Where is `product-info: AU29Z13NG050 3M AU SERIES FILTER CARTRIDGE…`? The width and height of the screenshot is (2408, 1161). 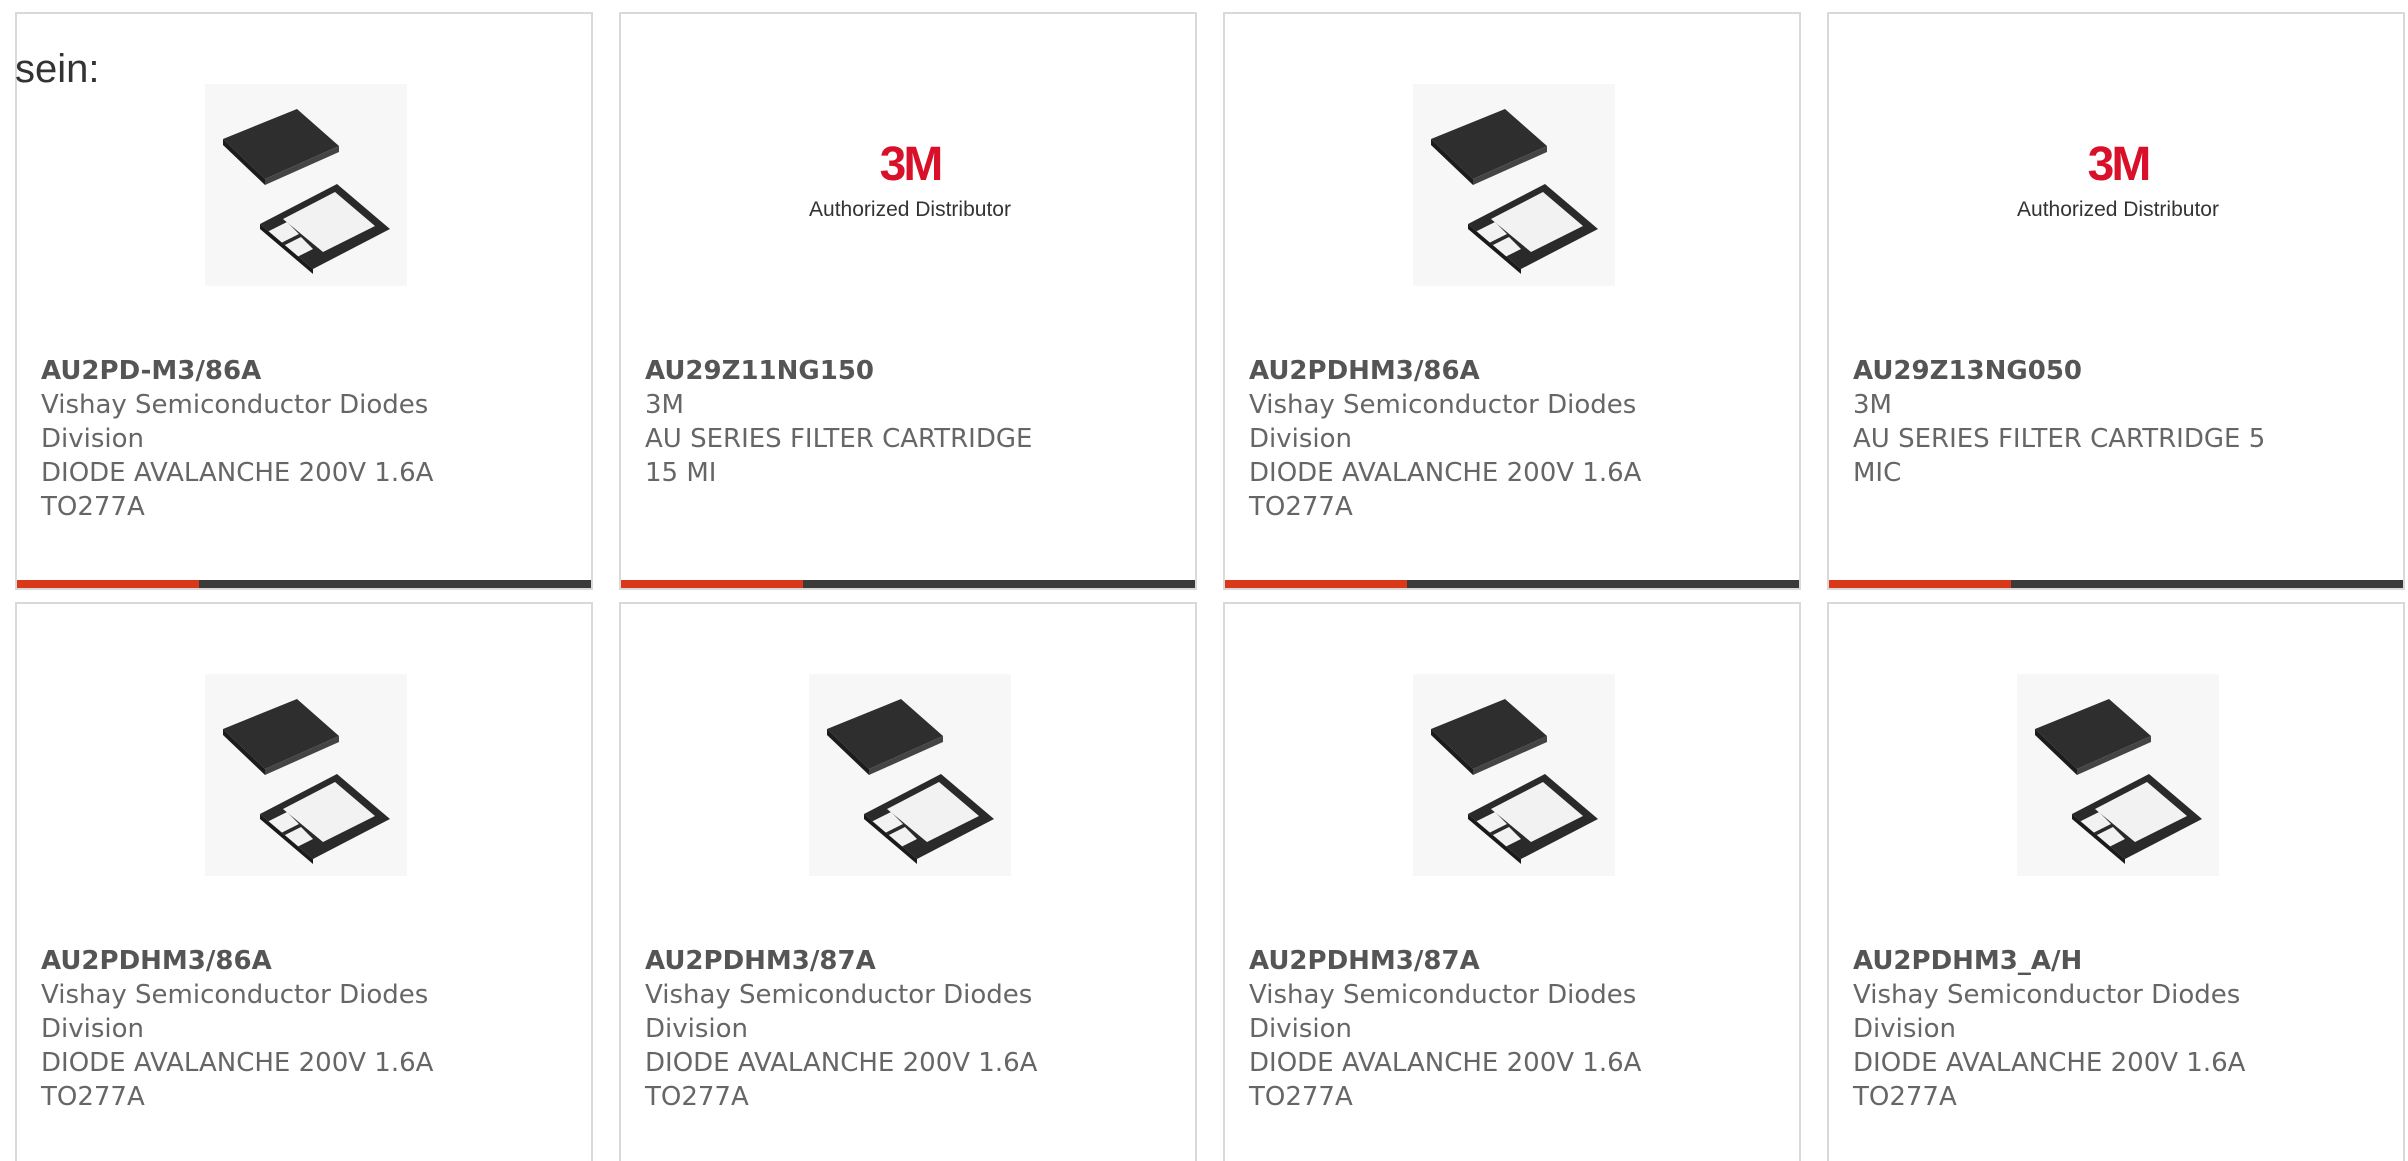 product-info: AU29Z13NG050 3M AU SERIES FILTER CARTRIDGE… is located at coordinates (2113, 422).